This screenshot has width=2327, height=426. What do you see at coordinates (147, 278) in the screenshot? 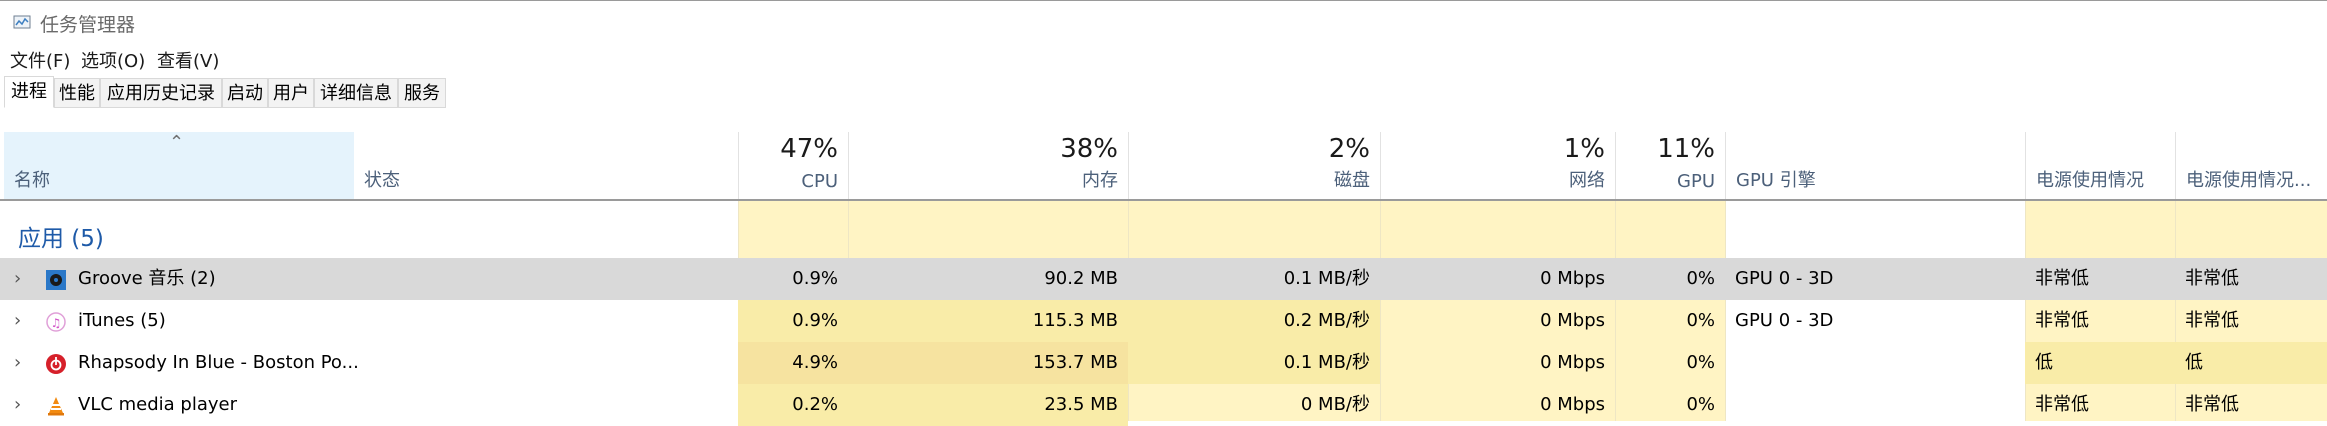
I see `process-name: Groove 音乐 (2)` at bounding box center [147, 278].